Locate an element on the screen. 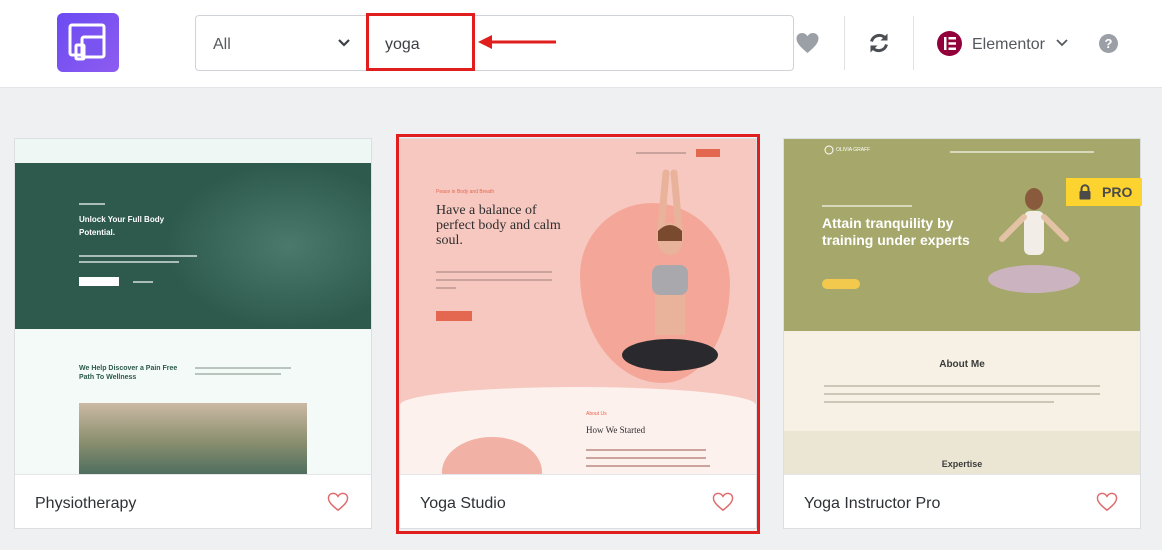 The height and width of the screenshot is (550, 1162). card-title: Physiotherapy is located at coordinates (85, 504).